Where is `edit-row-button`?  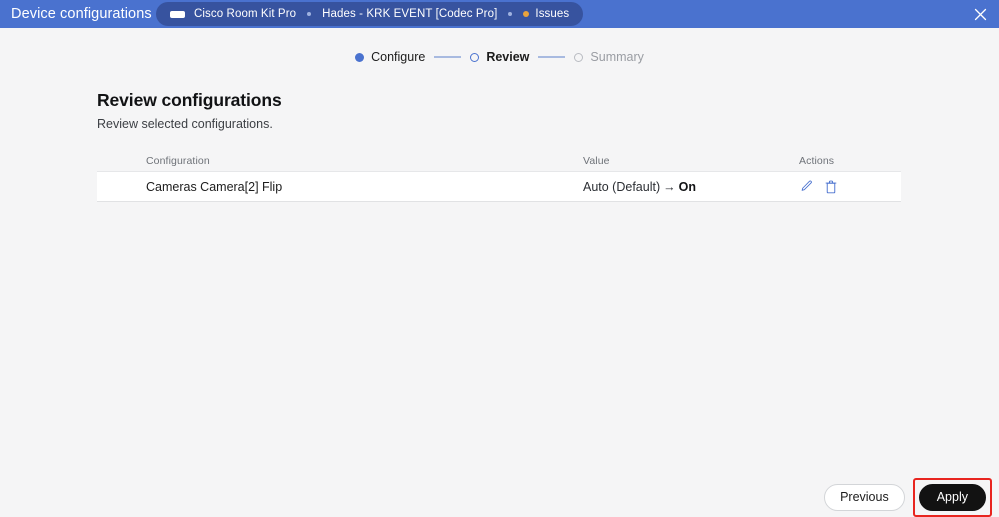
edit-row-button is located at coordinates (806, 187).